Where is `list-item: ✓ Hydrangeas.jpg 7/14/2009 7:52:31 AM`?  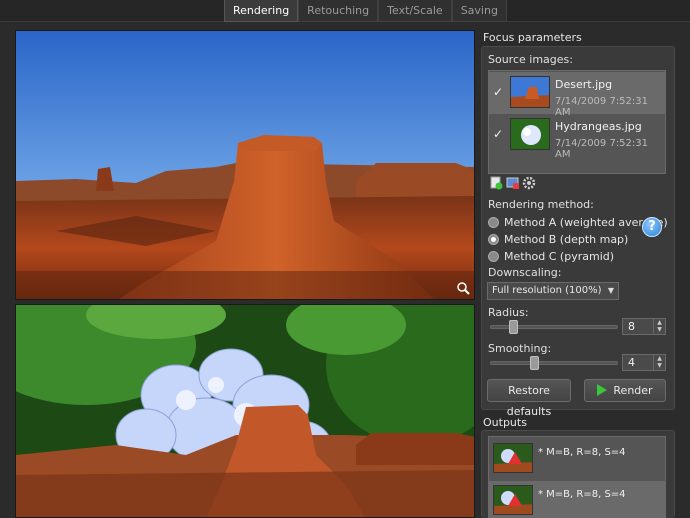 list-item: ✓ Hydrangeas.jpg 7/14/2009 7:52:31 AM is located at coordinates (577, 137).